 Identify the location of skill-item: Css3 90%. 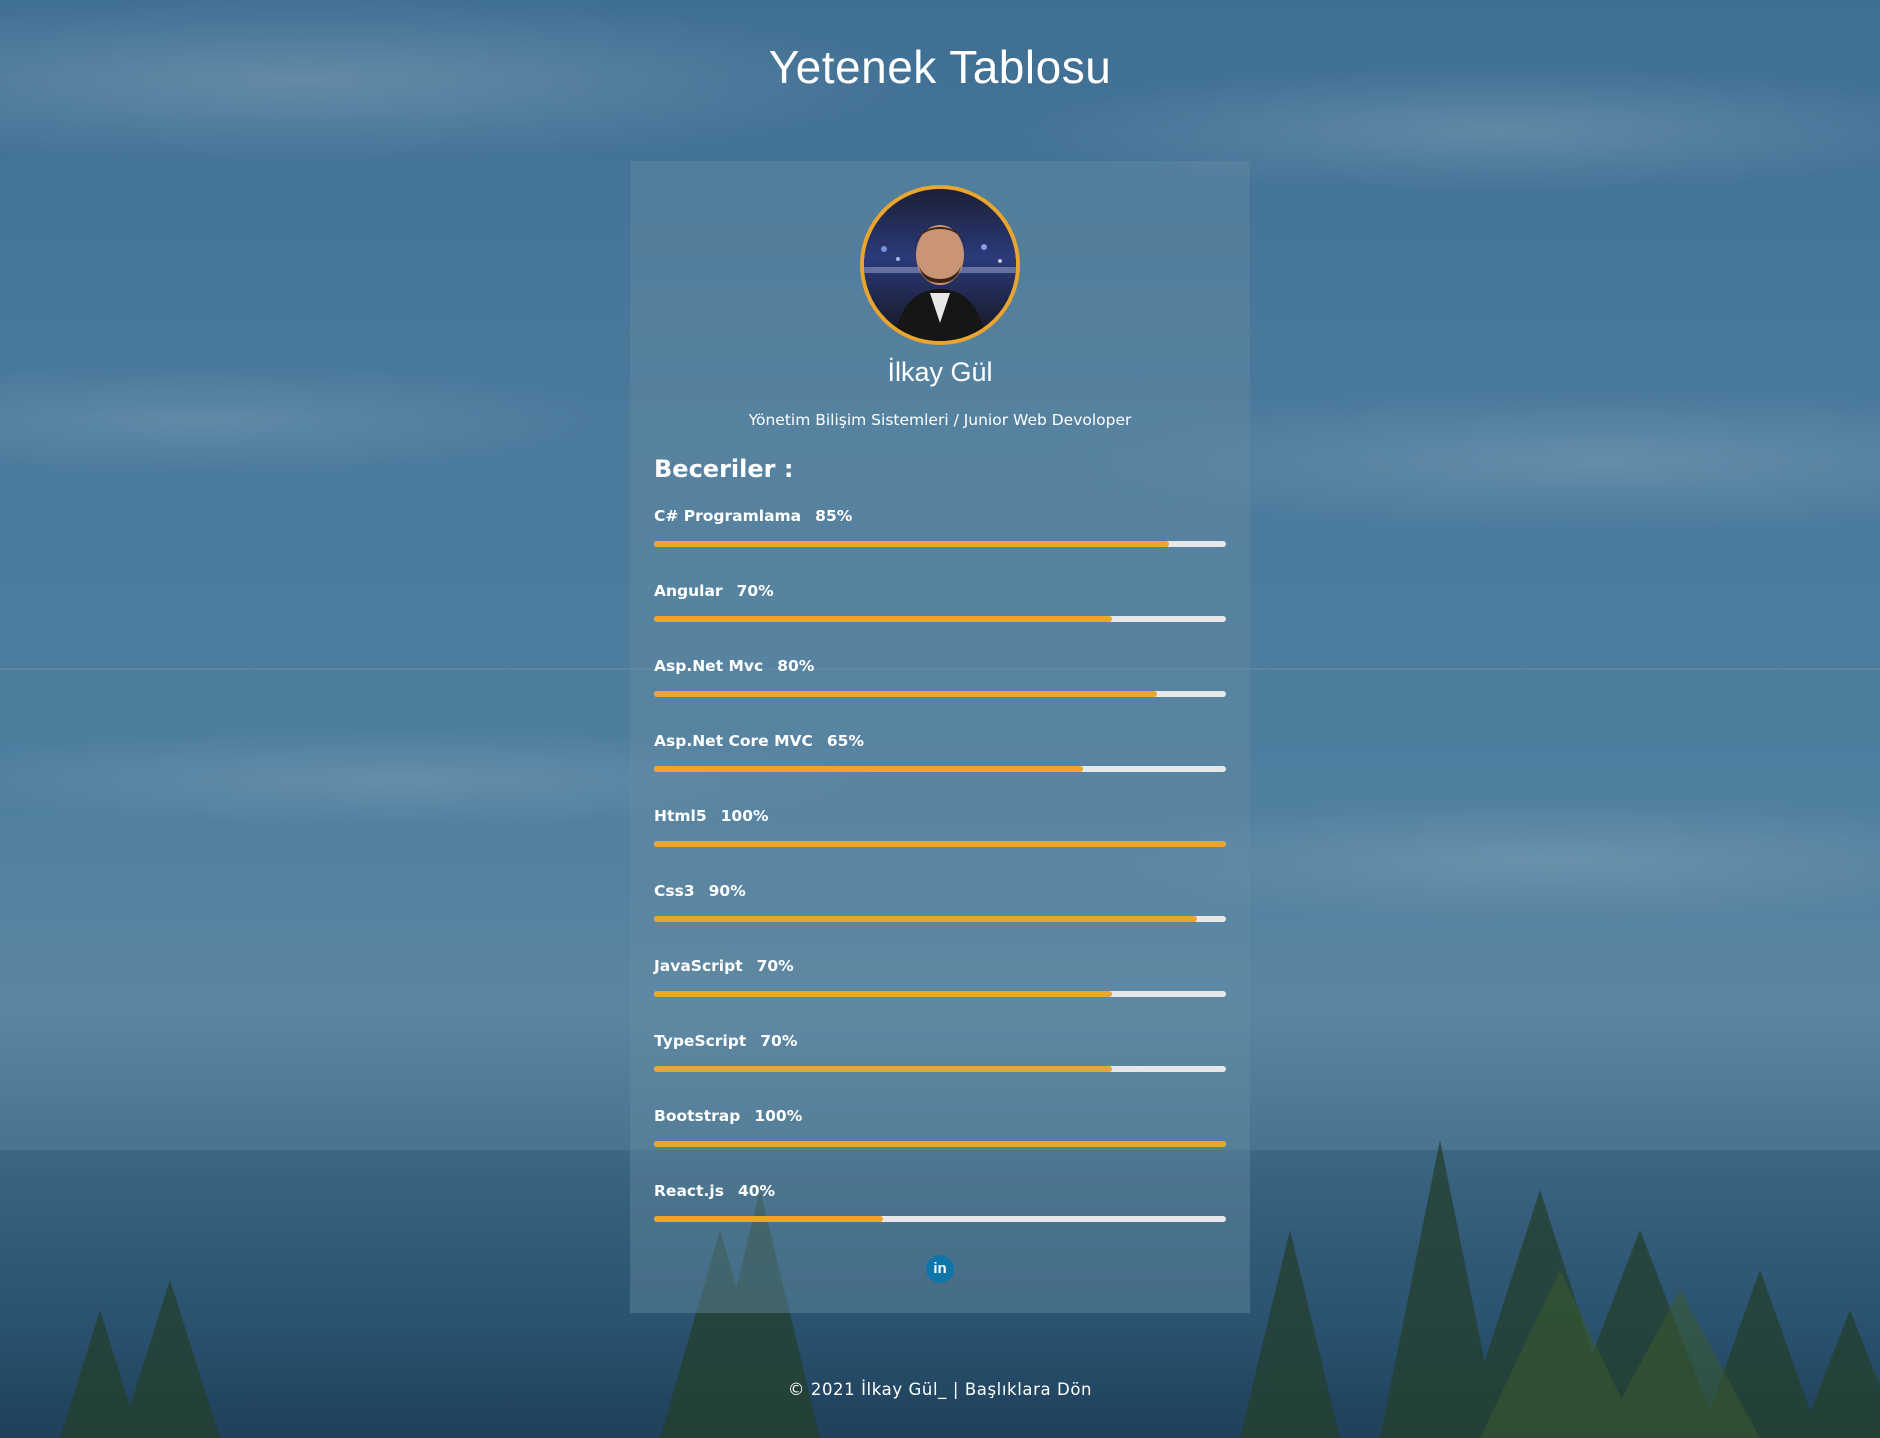
(940, 907).